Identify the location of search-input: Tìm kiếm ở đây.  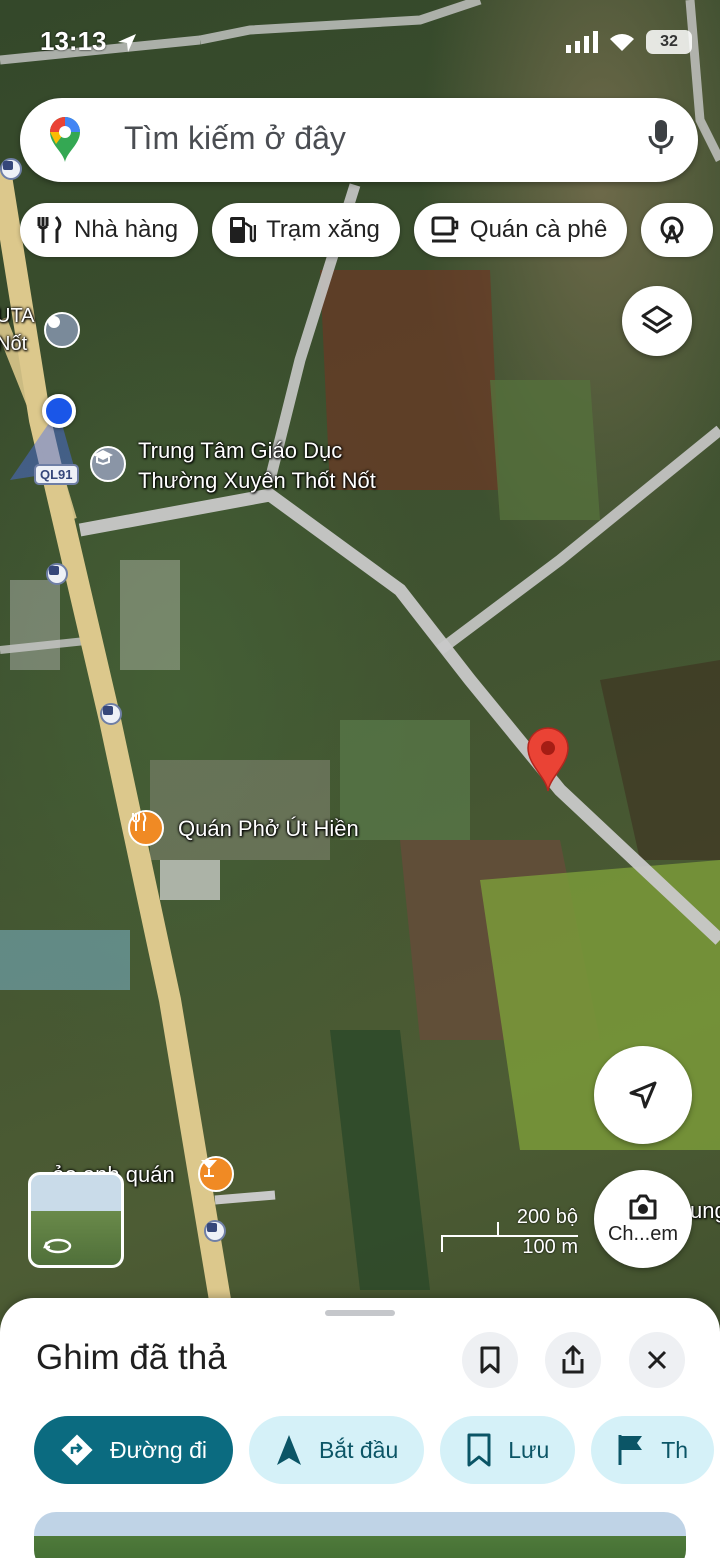
(235, 138).